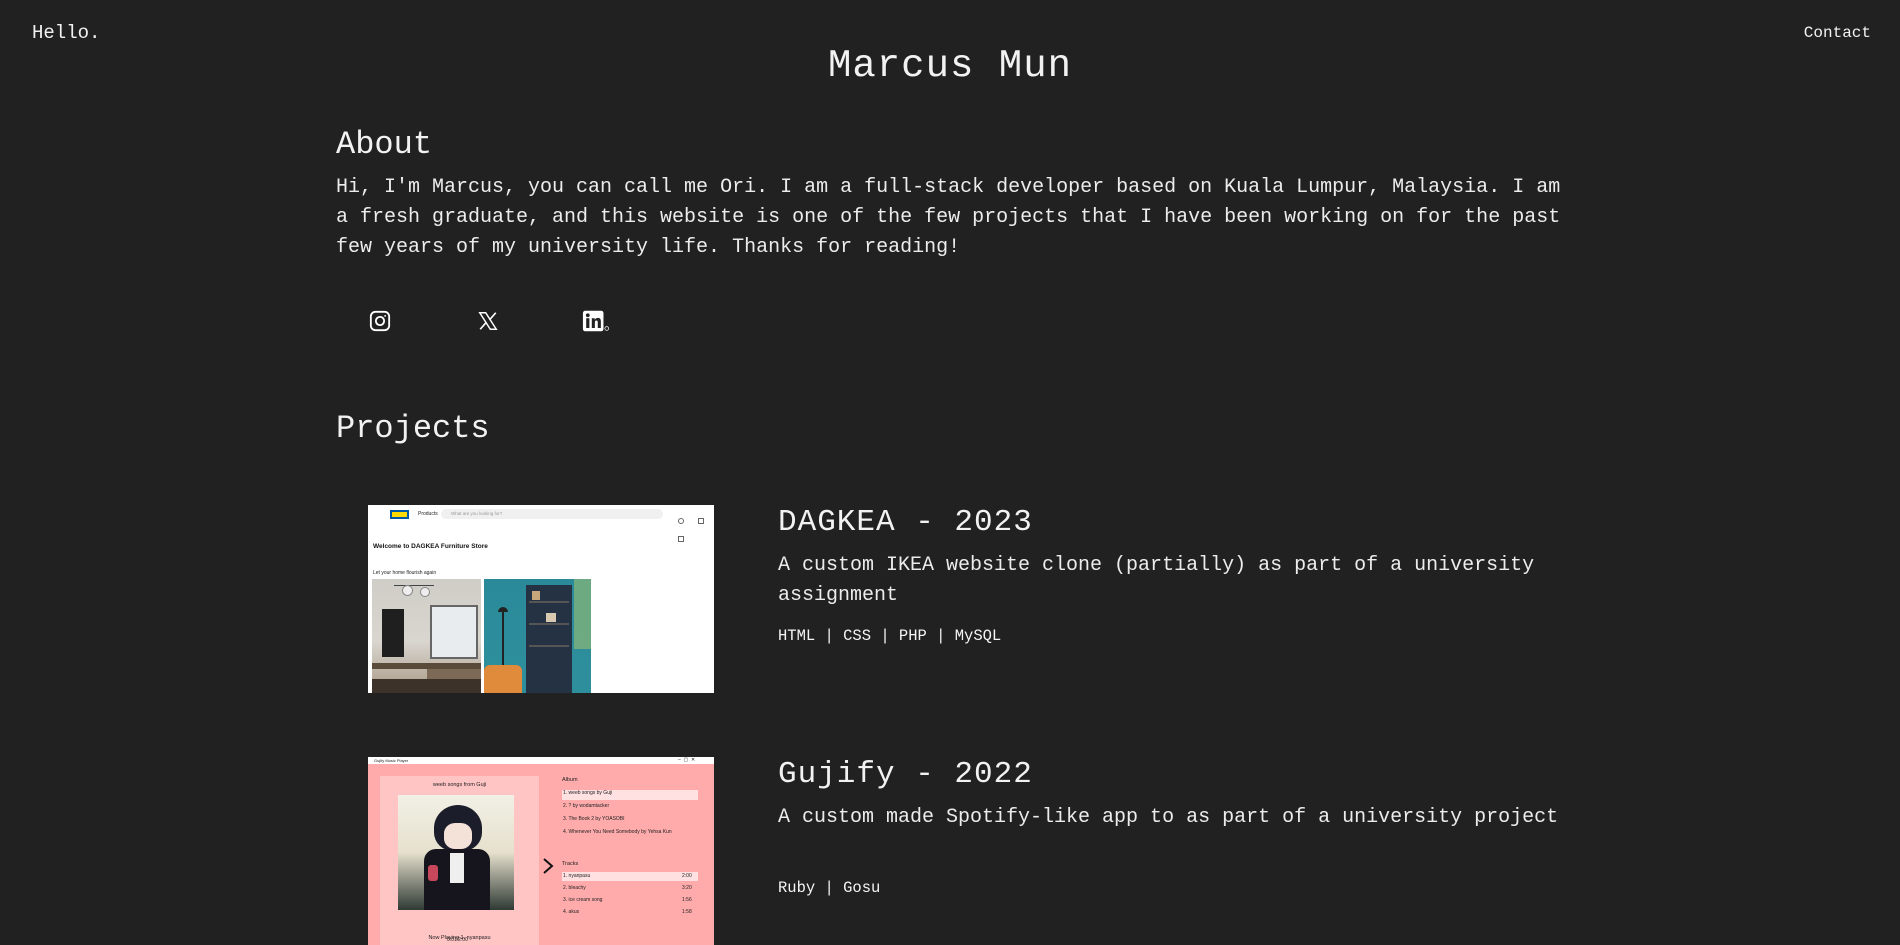  I want to click on mock-search-bar: What are you looking for?, so click(552, 514).